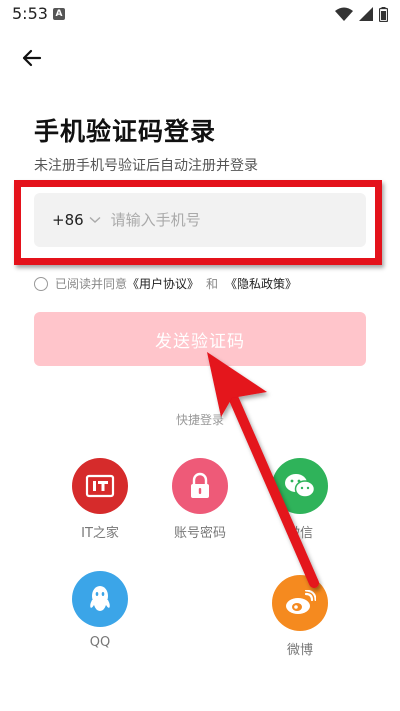  What do you see at coordinates (200, 15) in the screenshot?
I see `status-bar: 5:53 A` at bounding box center [200, 15].